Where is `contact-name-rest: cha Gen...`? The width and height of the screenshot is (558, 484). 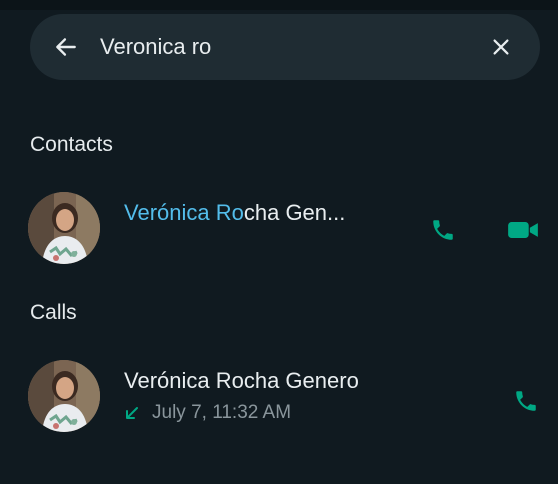
contact-name-rest: cha Gen... is located at coordinates (294, 212).